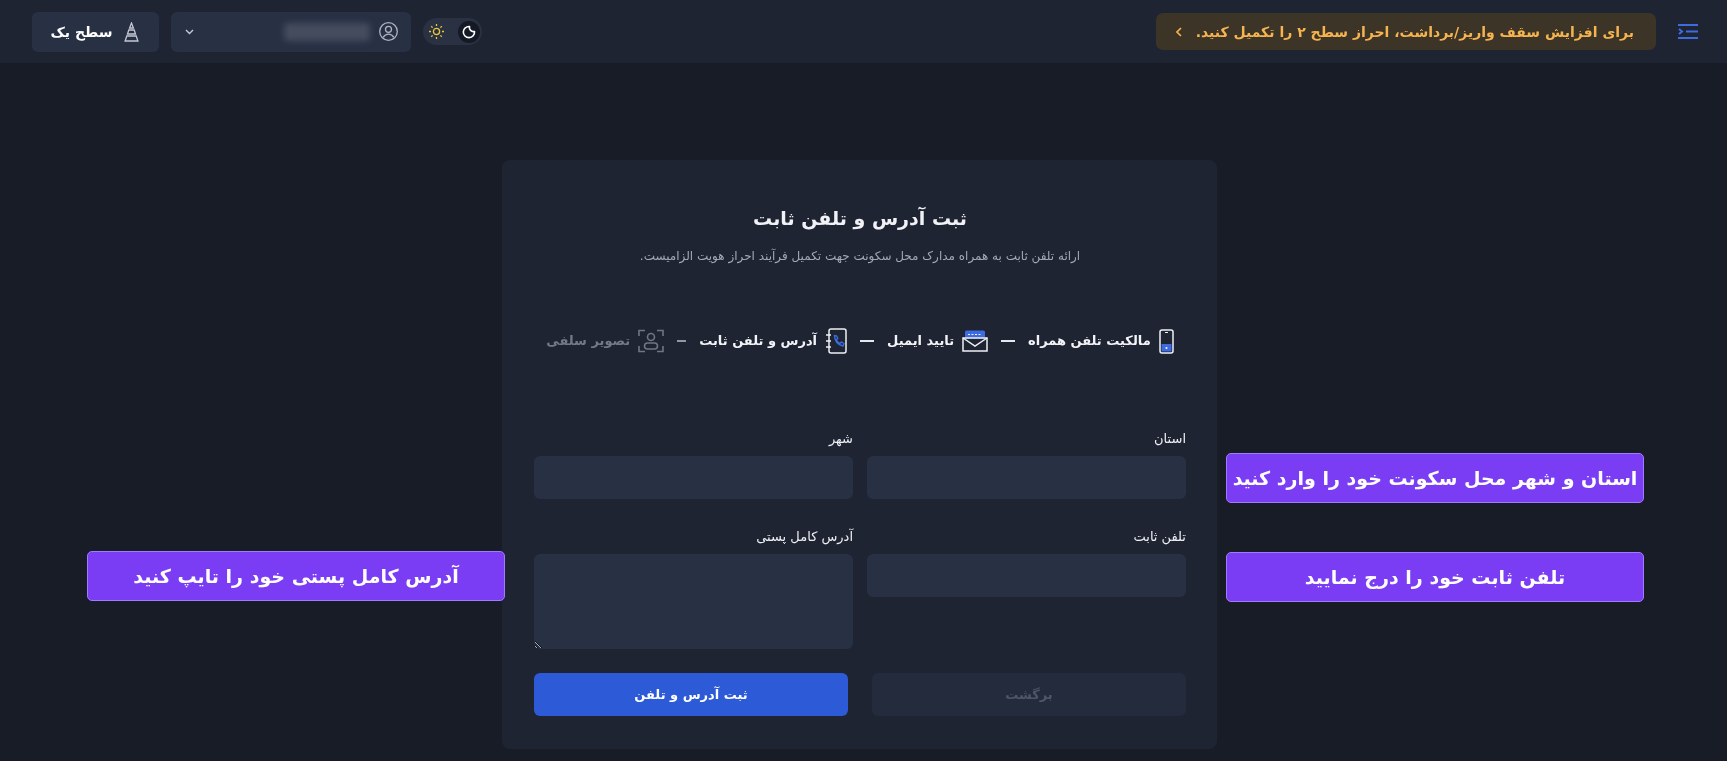 Image resolution: width=1727 pixels, height=761 pixels. What do you see at coordinates (921, 341) in the screenshot?
I see `step-label: تایید ایمیل` at bounding box center [921, 341].